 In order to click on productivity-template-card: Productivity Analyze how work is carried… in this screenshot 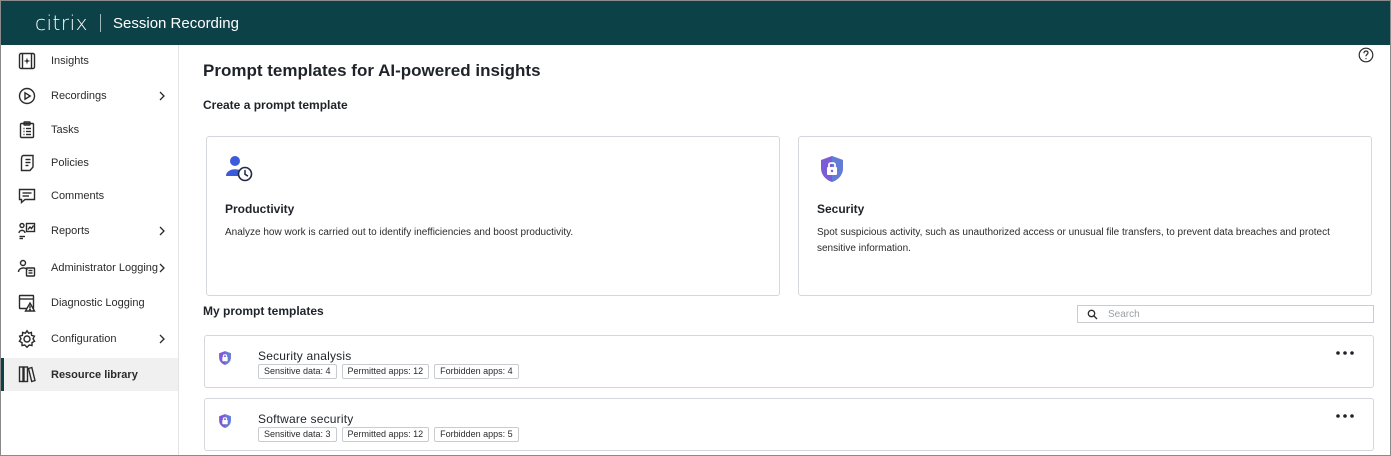, I will do `click(493, 216)`.